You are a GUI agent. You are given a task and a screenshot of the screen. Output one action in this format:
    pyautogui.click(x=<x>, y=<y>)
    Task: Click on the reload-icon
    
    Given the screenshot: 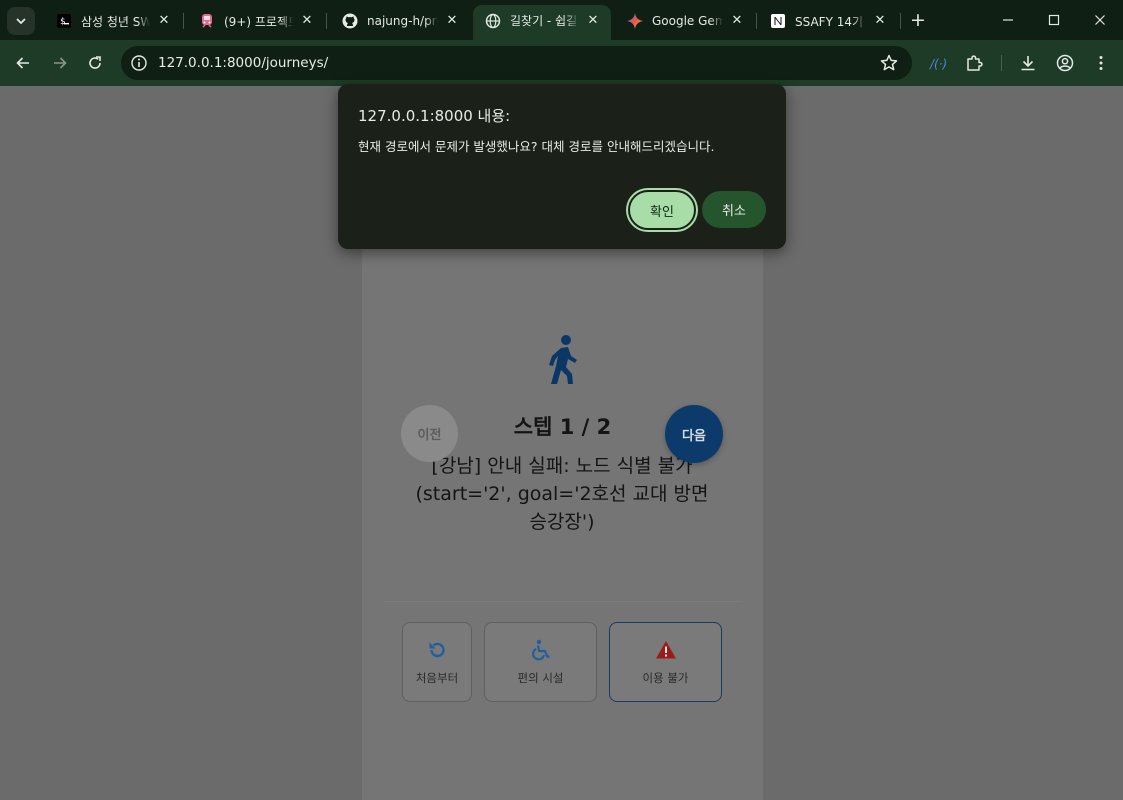 What is the action you would take?
    pyautogui.click(x=95, y=62)
    